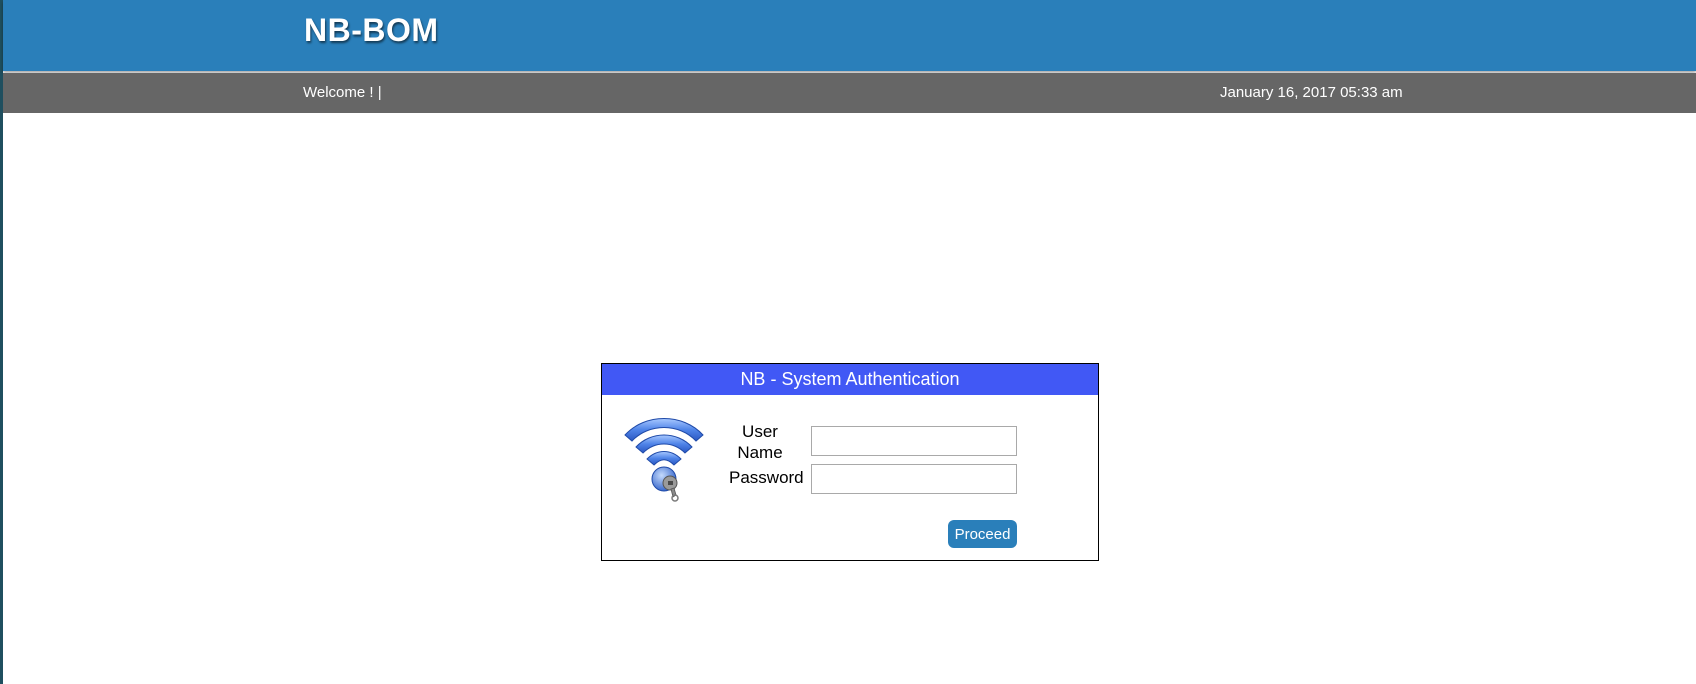 The image size is (1696, 684). Describe the element at coordinates (371, 30) in the screenshot. I see `app-title: NB-BOM` at that location.